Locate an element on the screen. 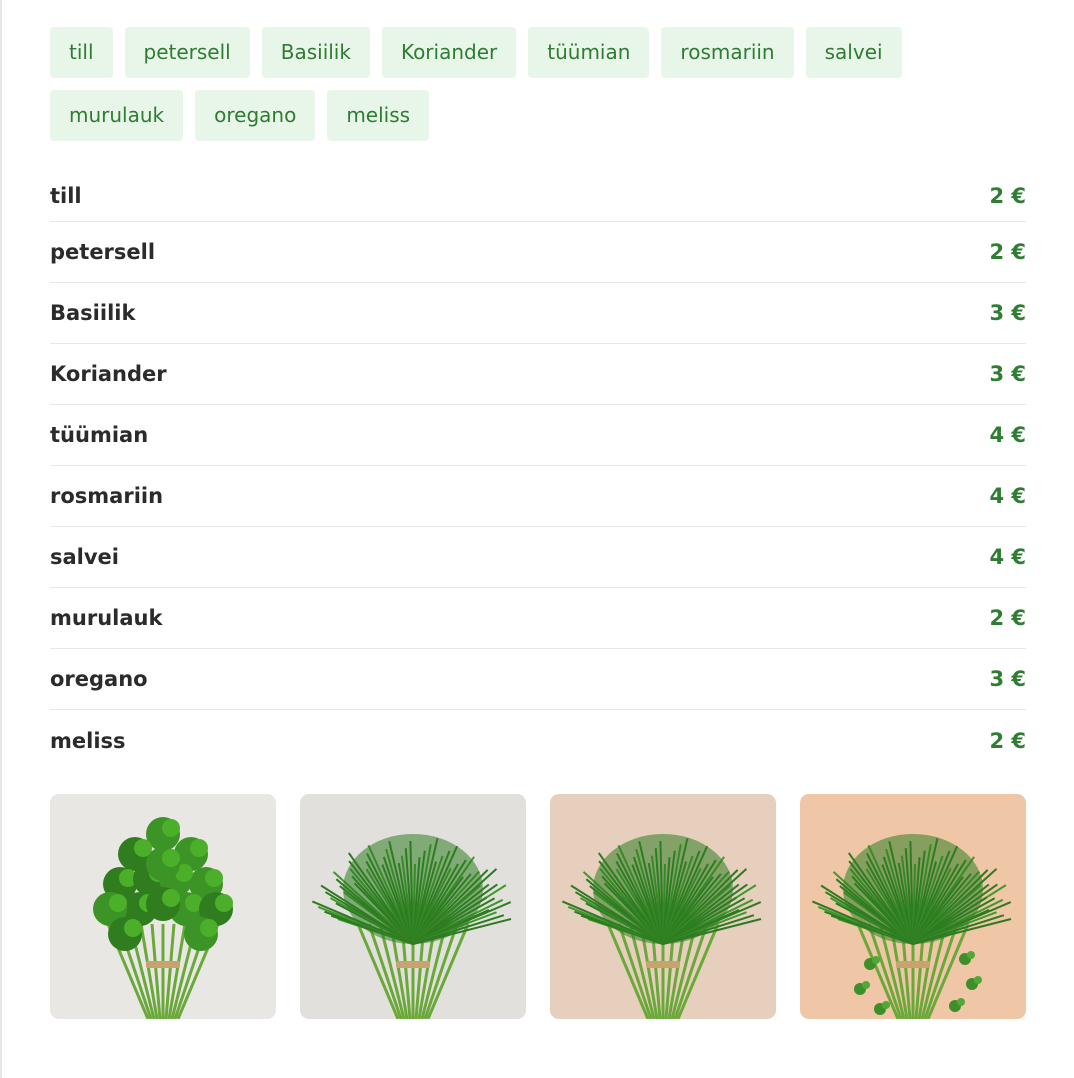 Image resolution: width=1074 pixels, height=1078 pixels. herb-name: salvei is located at coordinates (84, 557).